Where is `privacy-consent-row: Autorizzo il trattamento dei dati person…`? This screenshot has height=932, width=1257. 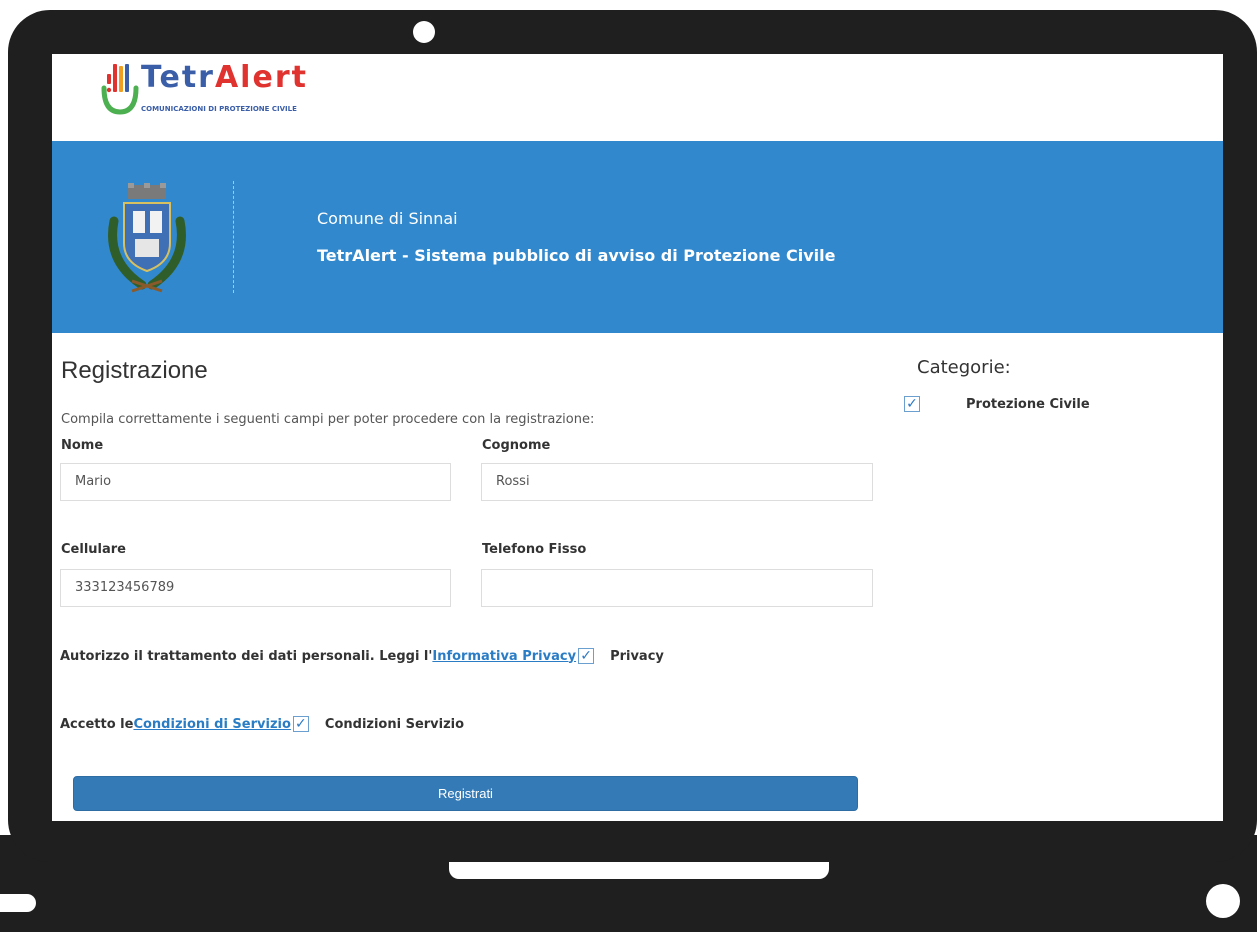 privacy-consent-row: Autorizzo il trattamento dei dati person… is located at coordinates (362, 656).